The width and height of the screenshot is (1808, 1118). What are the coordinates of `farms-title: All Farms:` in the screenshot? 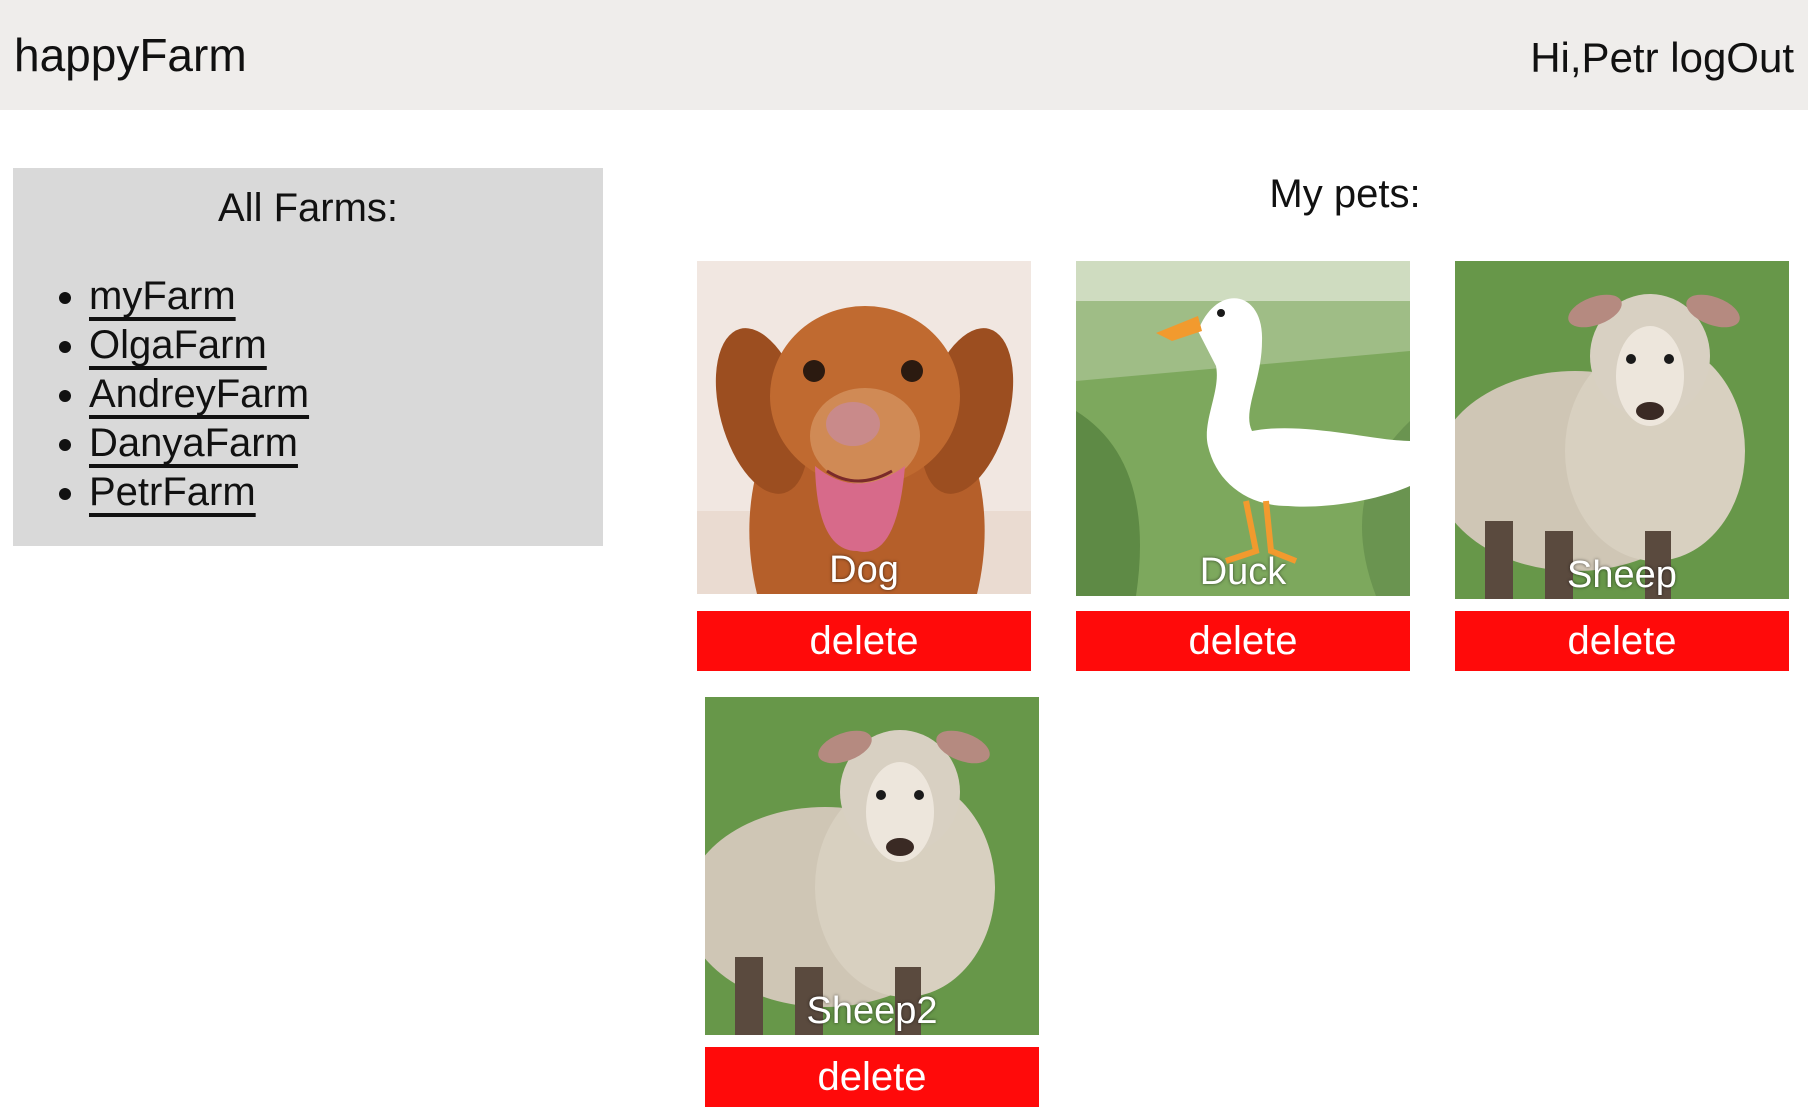 It's located at (308, 208).